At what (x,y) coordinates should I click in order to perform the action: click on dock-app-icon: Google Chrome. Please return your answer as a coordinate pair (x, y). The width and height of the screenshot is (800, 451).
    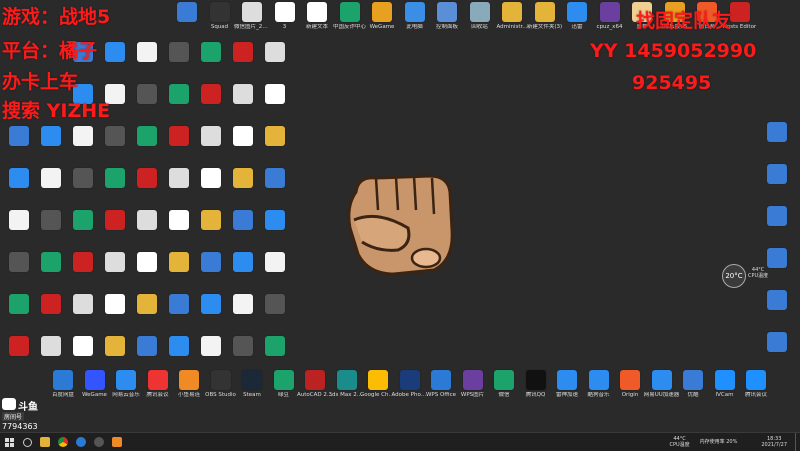
    Looking at the image, I should click on (378, 389).